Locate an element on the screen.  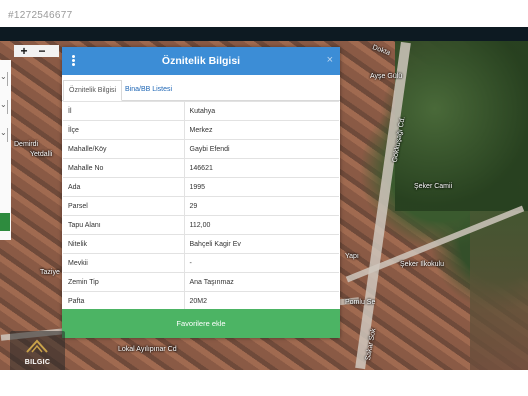
table-row: Tapu Alanı 112,00 is located at coordinates (201, 225).